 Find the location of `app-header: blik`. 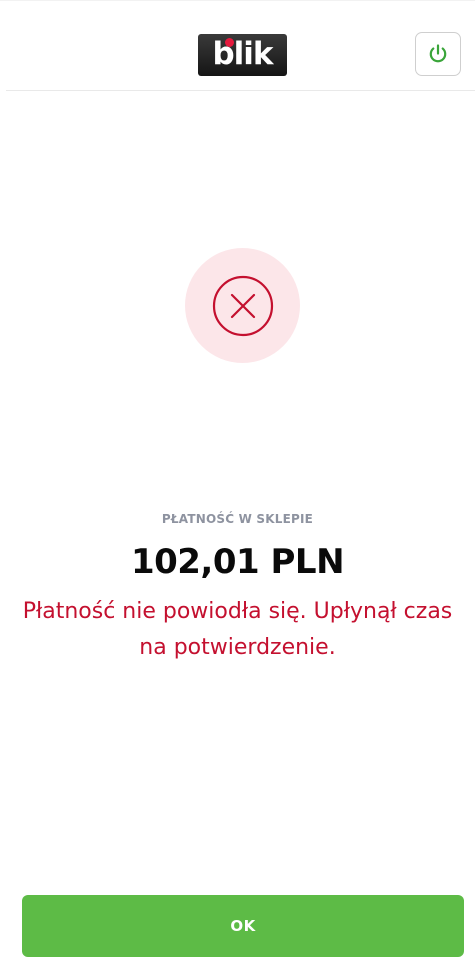

app-header: blik is located at coordinates (237, 45).